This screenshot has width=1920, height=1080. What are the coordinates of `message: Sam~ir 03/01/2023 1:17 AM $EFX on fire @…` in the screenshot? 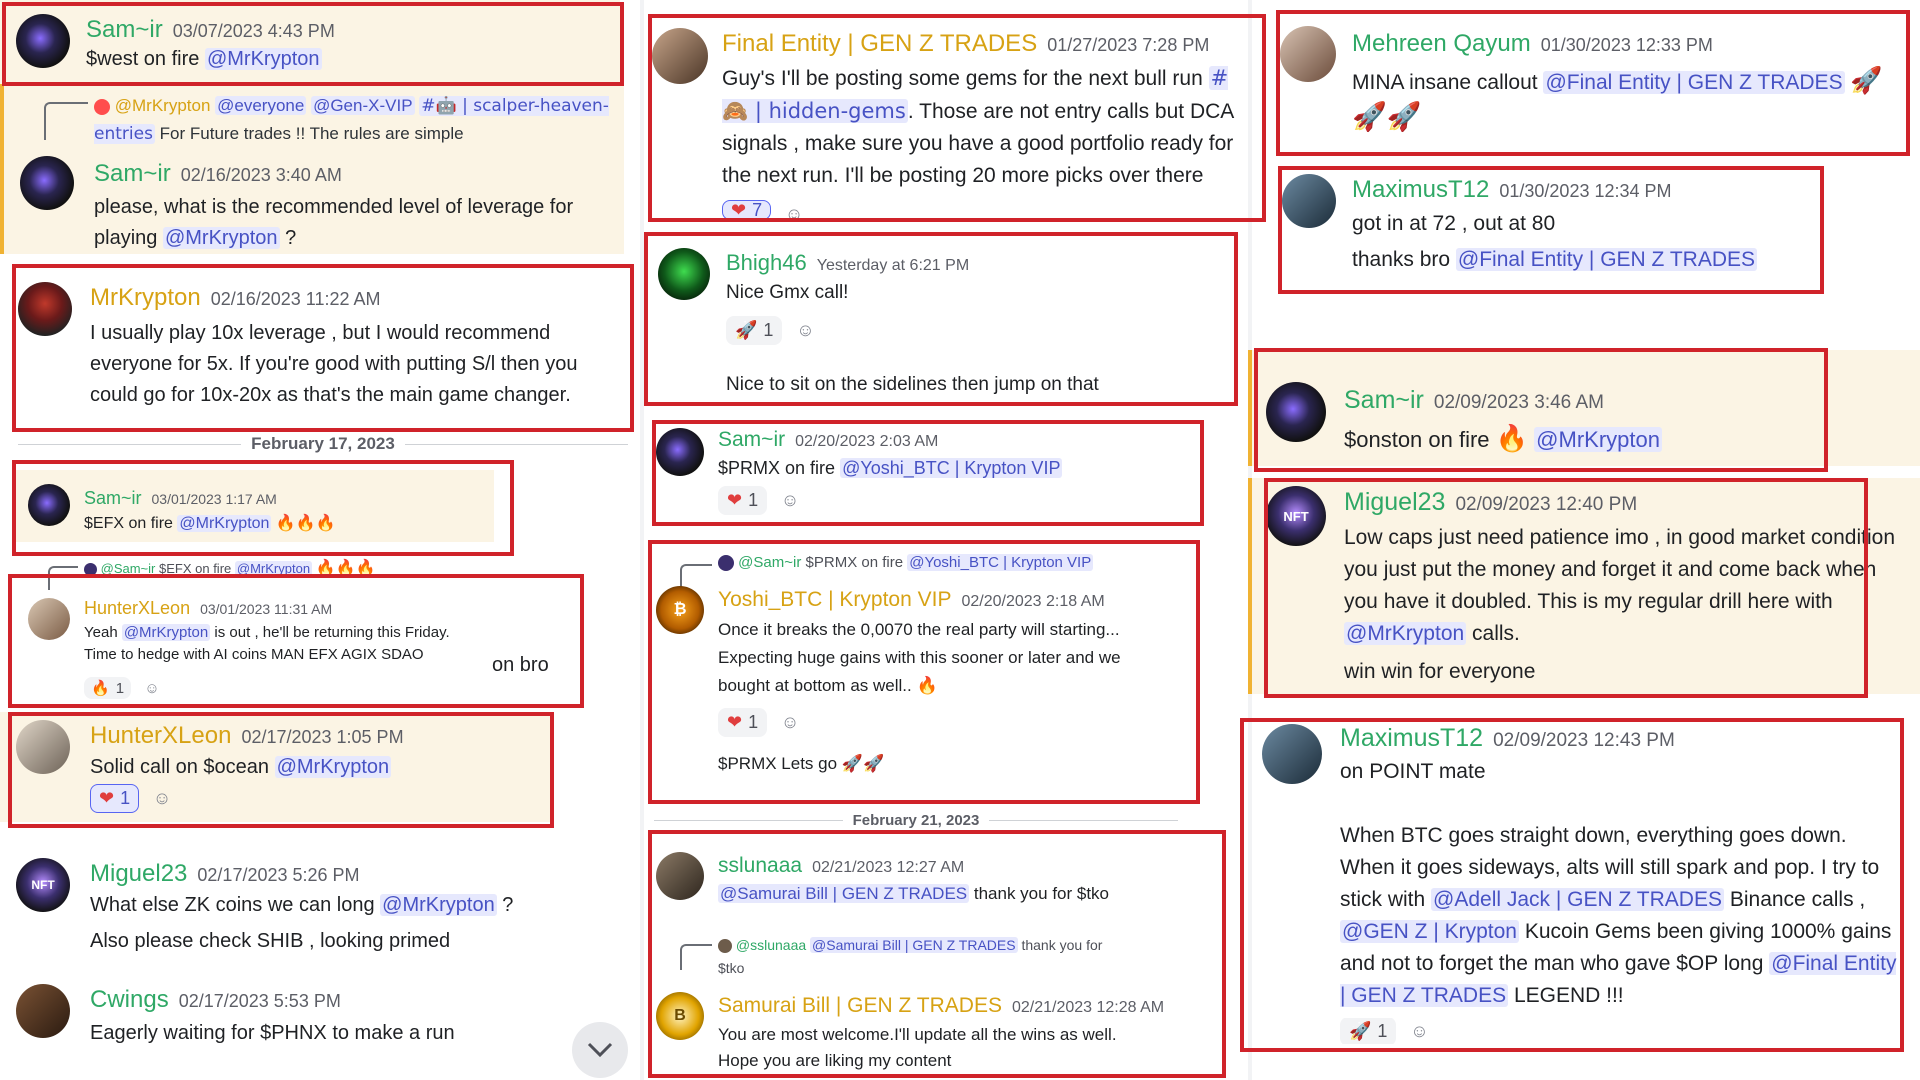 It's located at (254, 506).